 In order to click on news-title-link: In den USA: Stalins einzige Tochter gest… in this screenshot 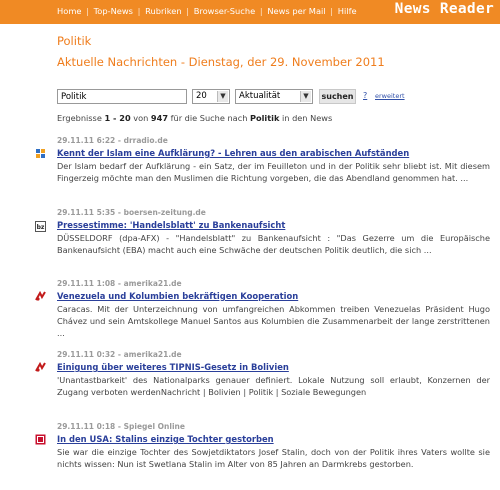, I will do `click(273, 439)`.